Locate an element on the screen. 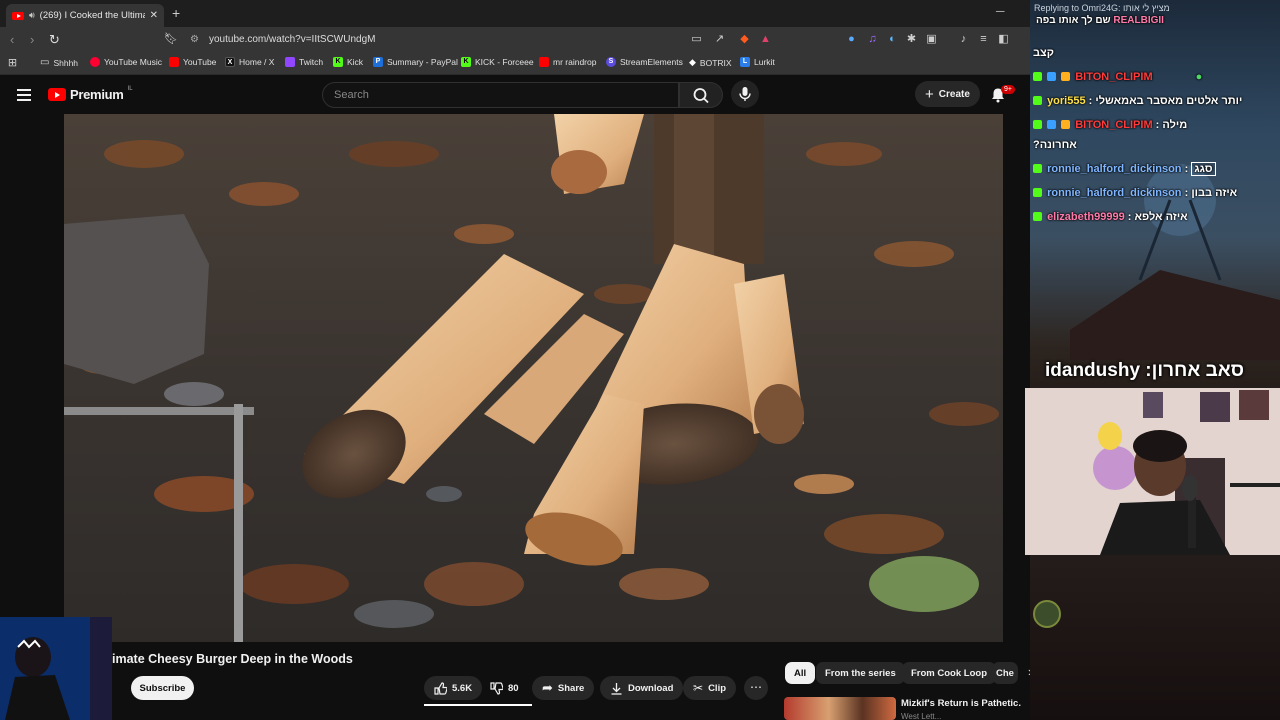 The width and height of the screenshot is (1280, 720). bookmark-lurkit: L Lurkit is located at coordinates (757, 62).